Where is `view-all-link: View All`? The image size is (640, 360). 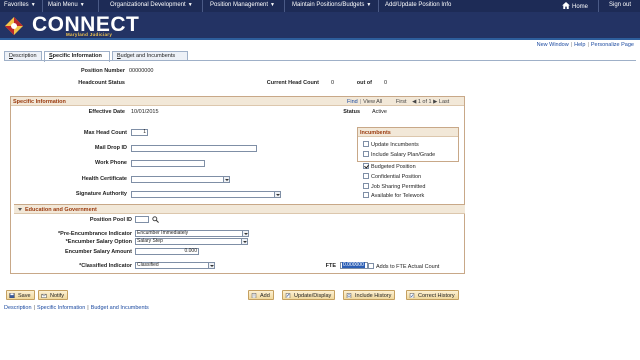
view-all-link: View All is located at coordinates (372, 102).